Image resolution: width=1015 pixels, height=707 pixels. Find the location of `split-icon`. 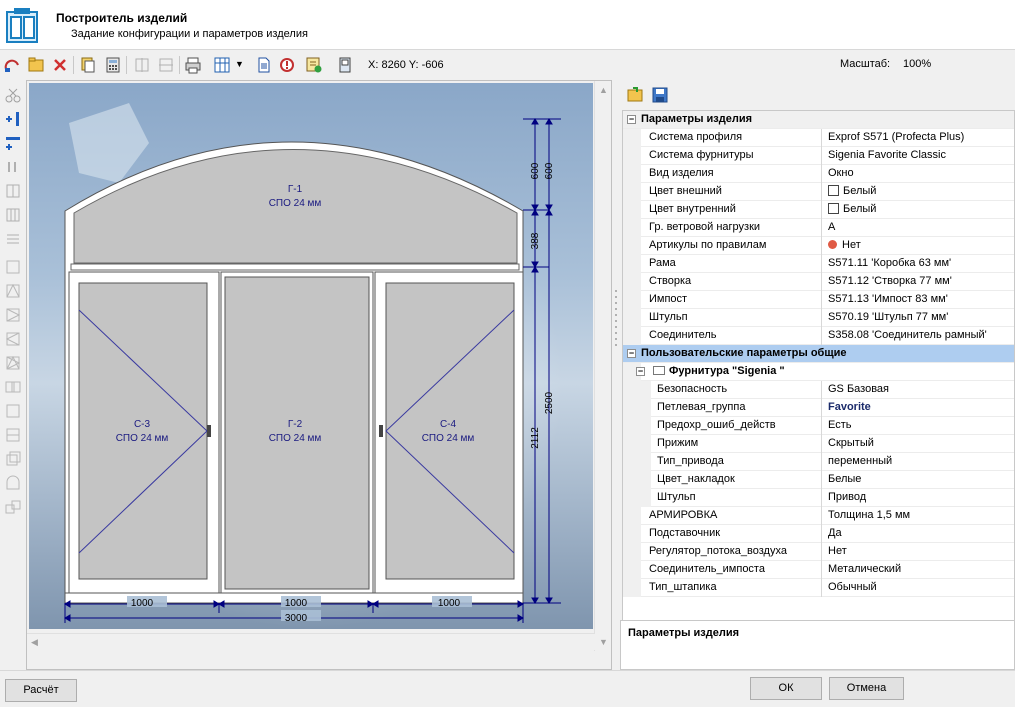

split-icon is located at coordinates (13, 167).